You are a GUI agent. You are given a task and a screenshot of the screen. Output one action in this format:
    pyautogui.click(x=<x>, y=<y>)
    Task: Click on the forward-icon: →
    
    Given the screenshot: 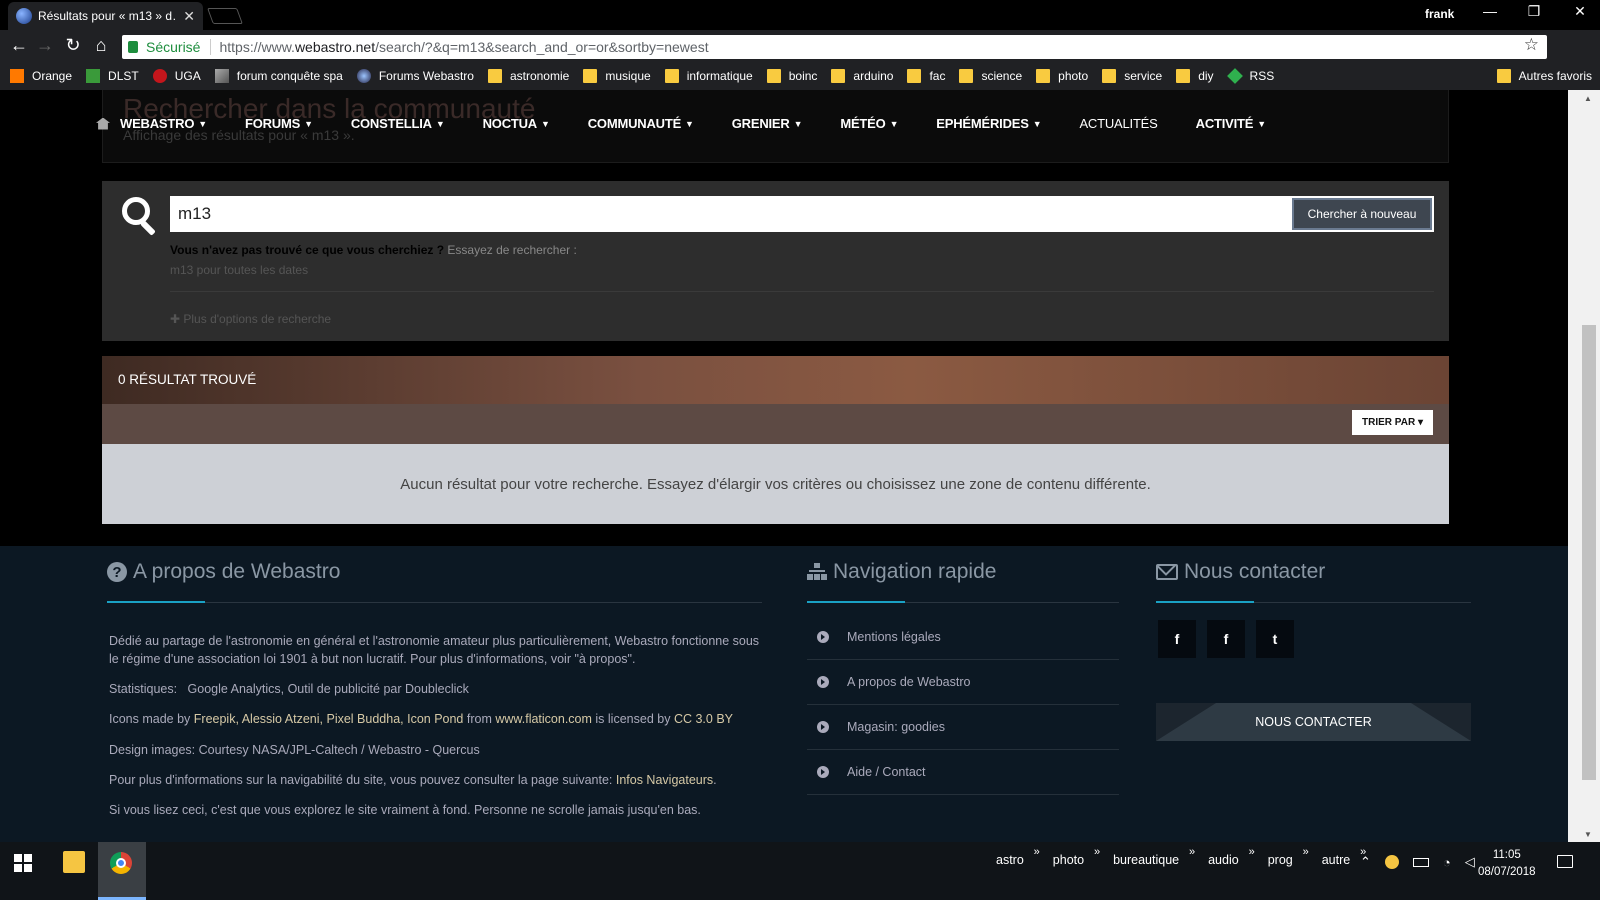 What is the action you would take?
    pyautogui.click(x=45, y=45)
    